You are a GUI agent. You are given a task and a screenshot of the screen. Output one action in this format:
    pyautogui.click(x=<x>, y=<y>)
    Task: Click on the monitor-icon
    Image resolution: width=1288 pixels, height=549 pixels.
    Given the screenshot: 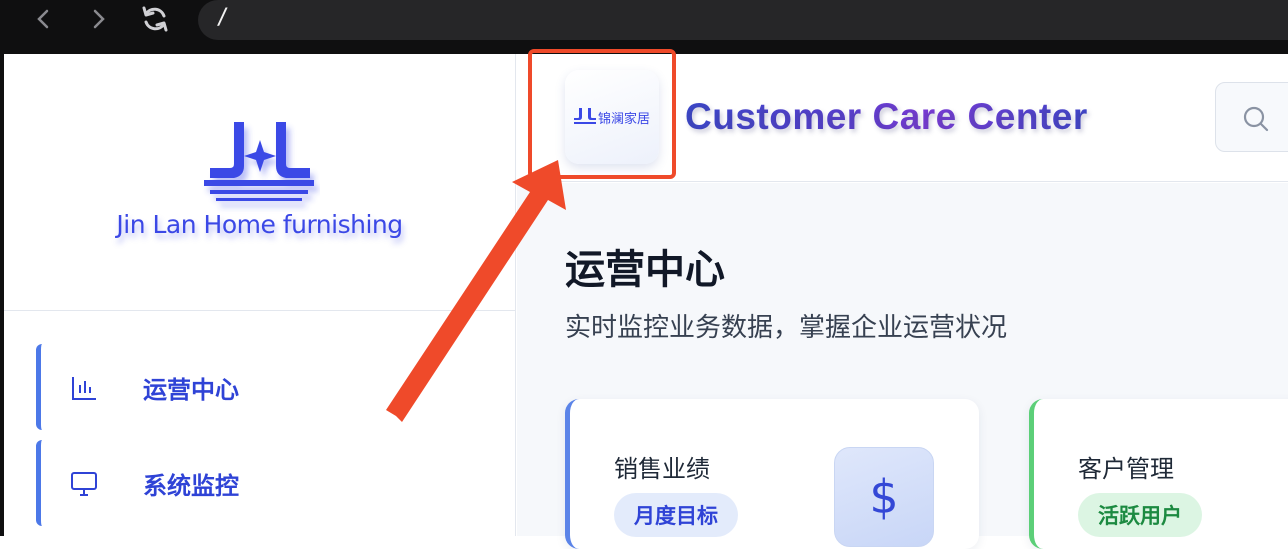 What is the action you would take?
    pyautogui.click(x=84, y=484)
    